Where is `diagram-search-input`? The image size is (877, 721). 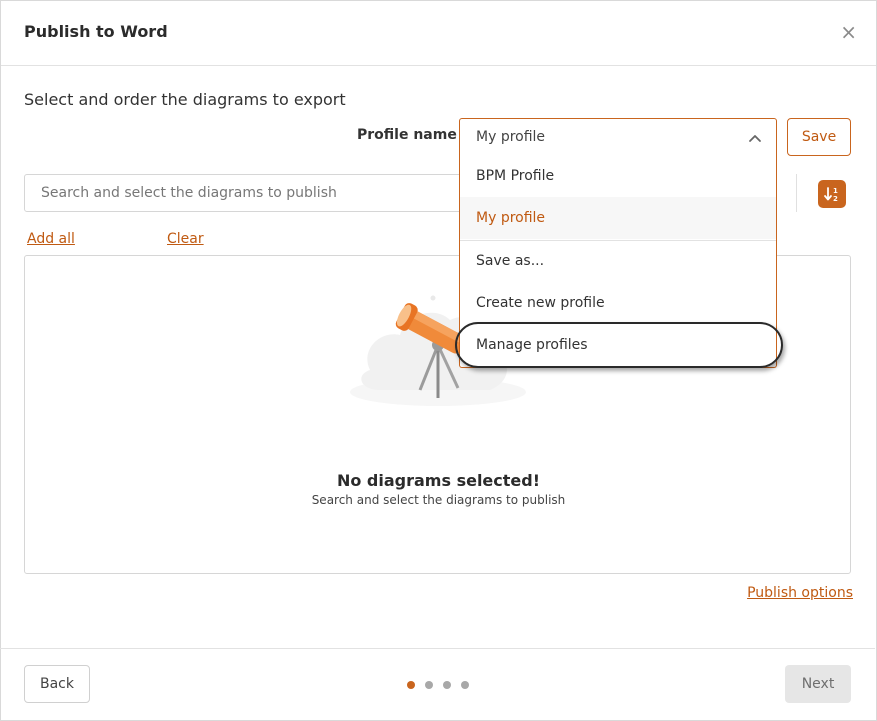
diagram-search-input is located at coordinates (254, 193).